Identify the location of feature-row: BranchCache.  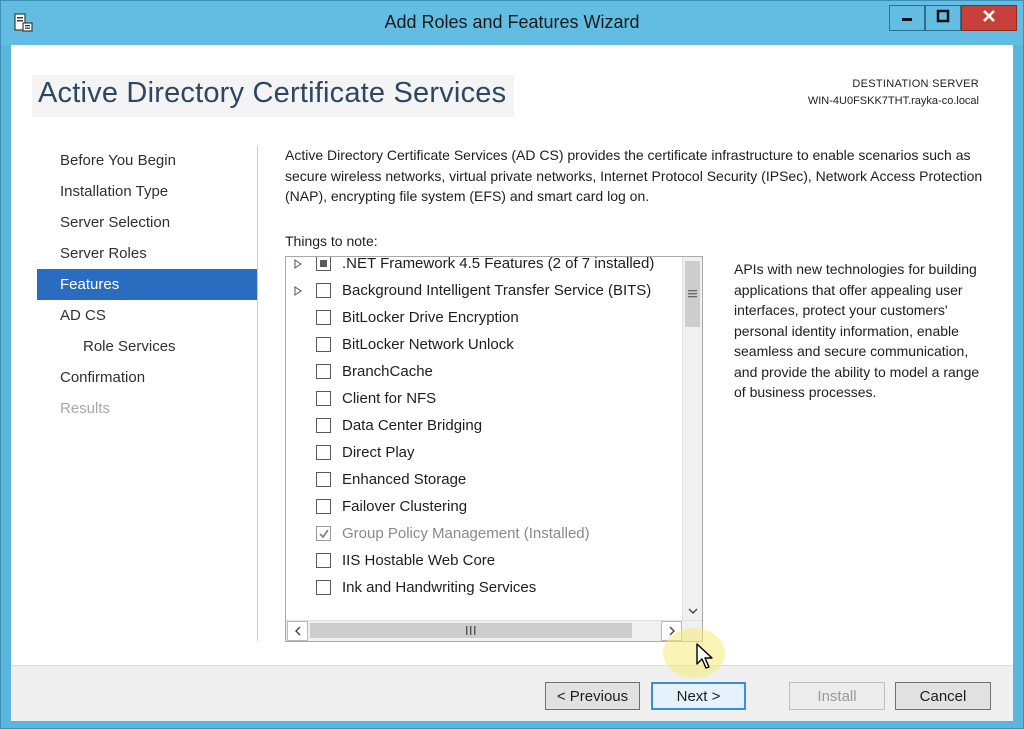
(484, 371).